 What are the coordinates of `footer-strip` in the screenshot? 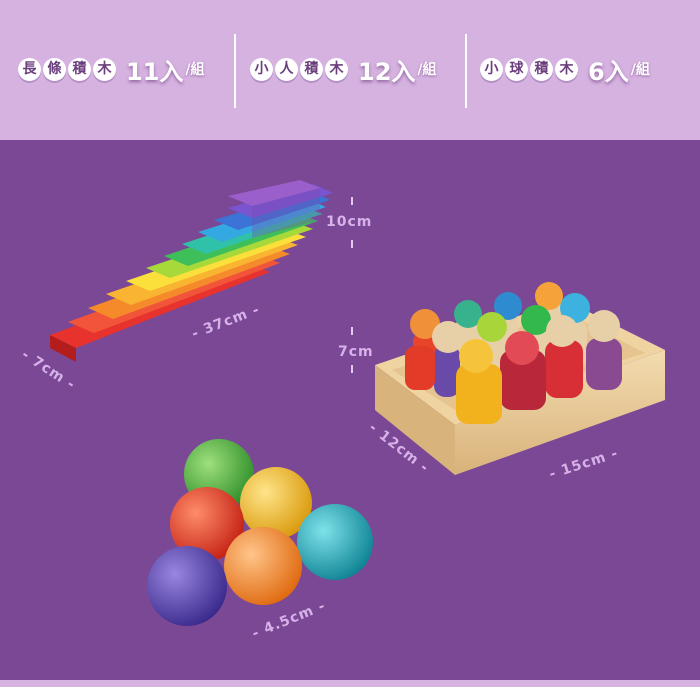 It's located at (350, 683).